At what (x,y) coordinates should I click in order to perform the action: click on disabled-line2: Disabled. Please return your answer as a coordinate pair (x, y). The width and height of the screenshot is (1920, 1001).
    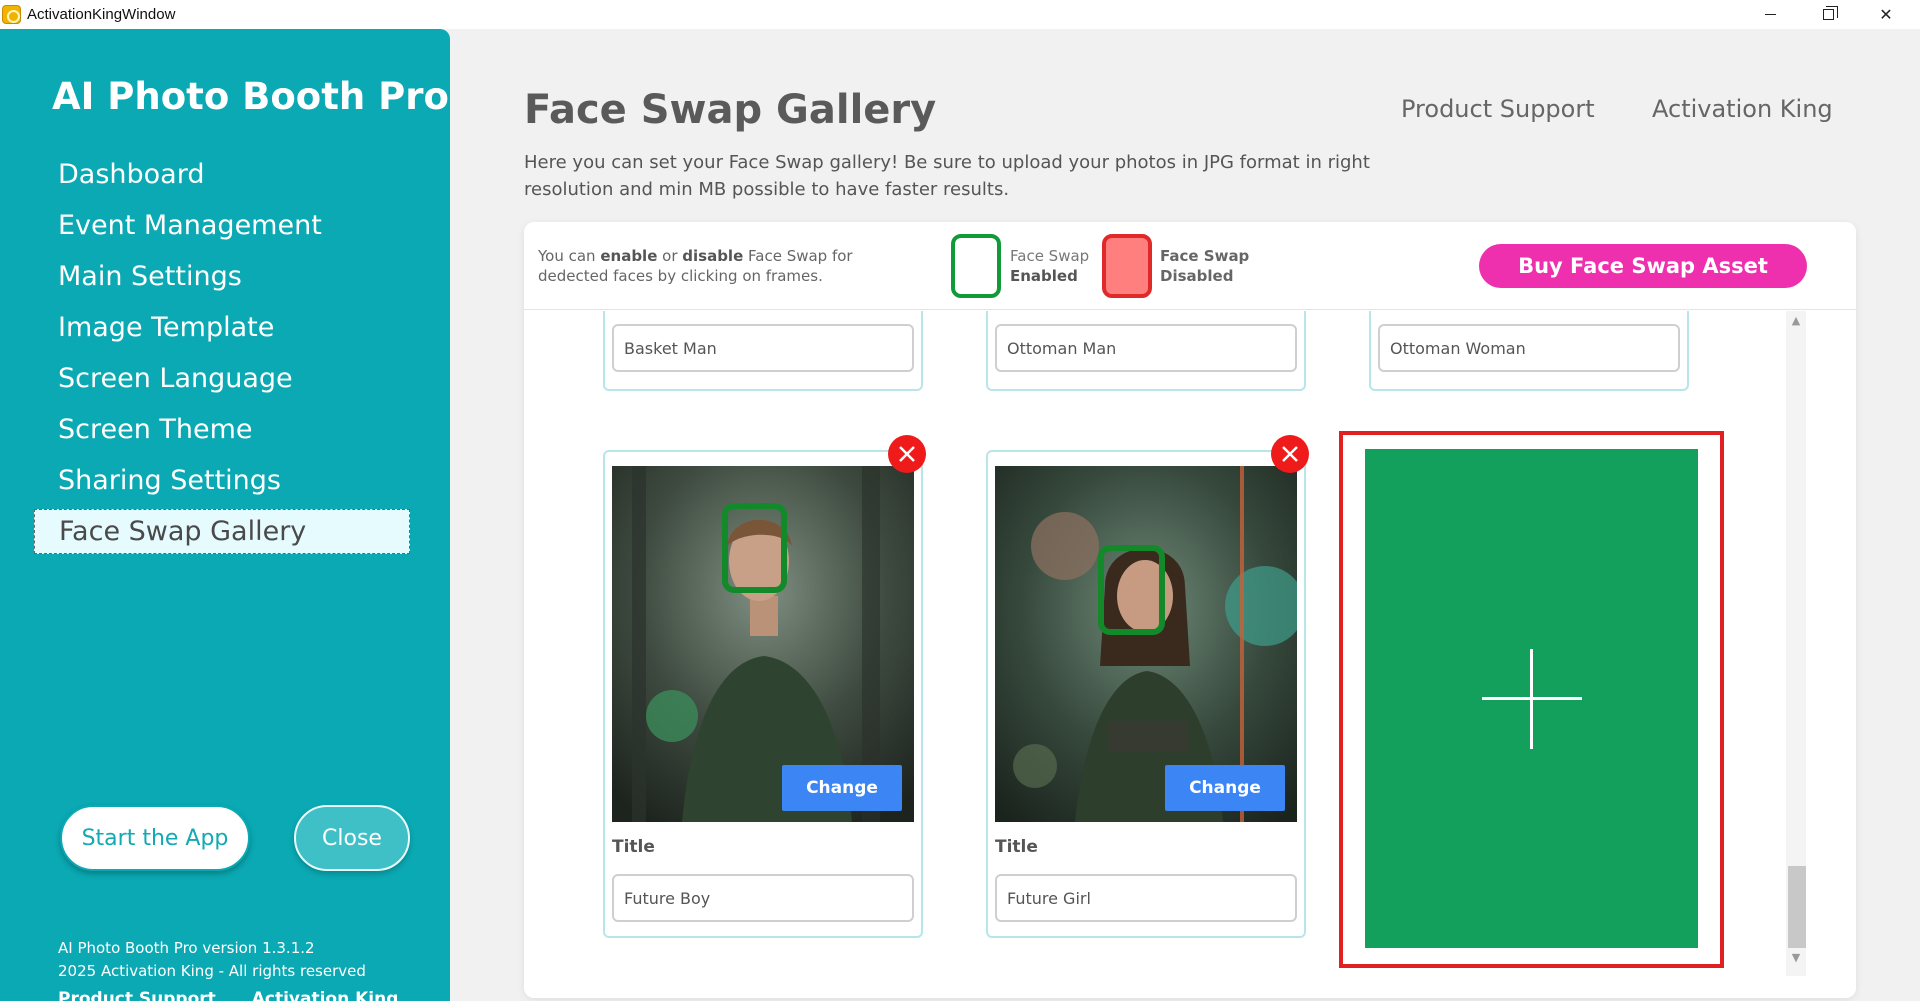
    Looking at the image, I should click on (1197, 276).